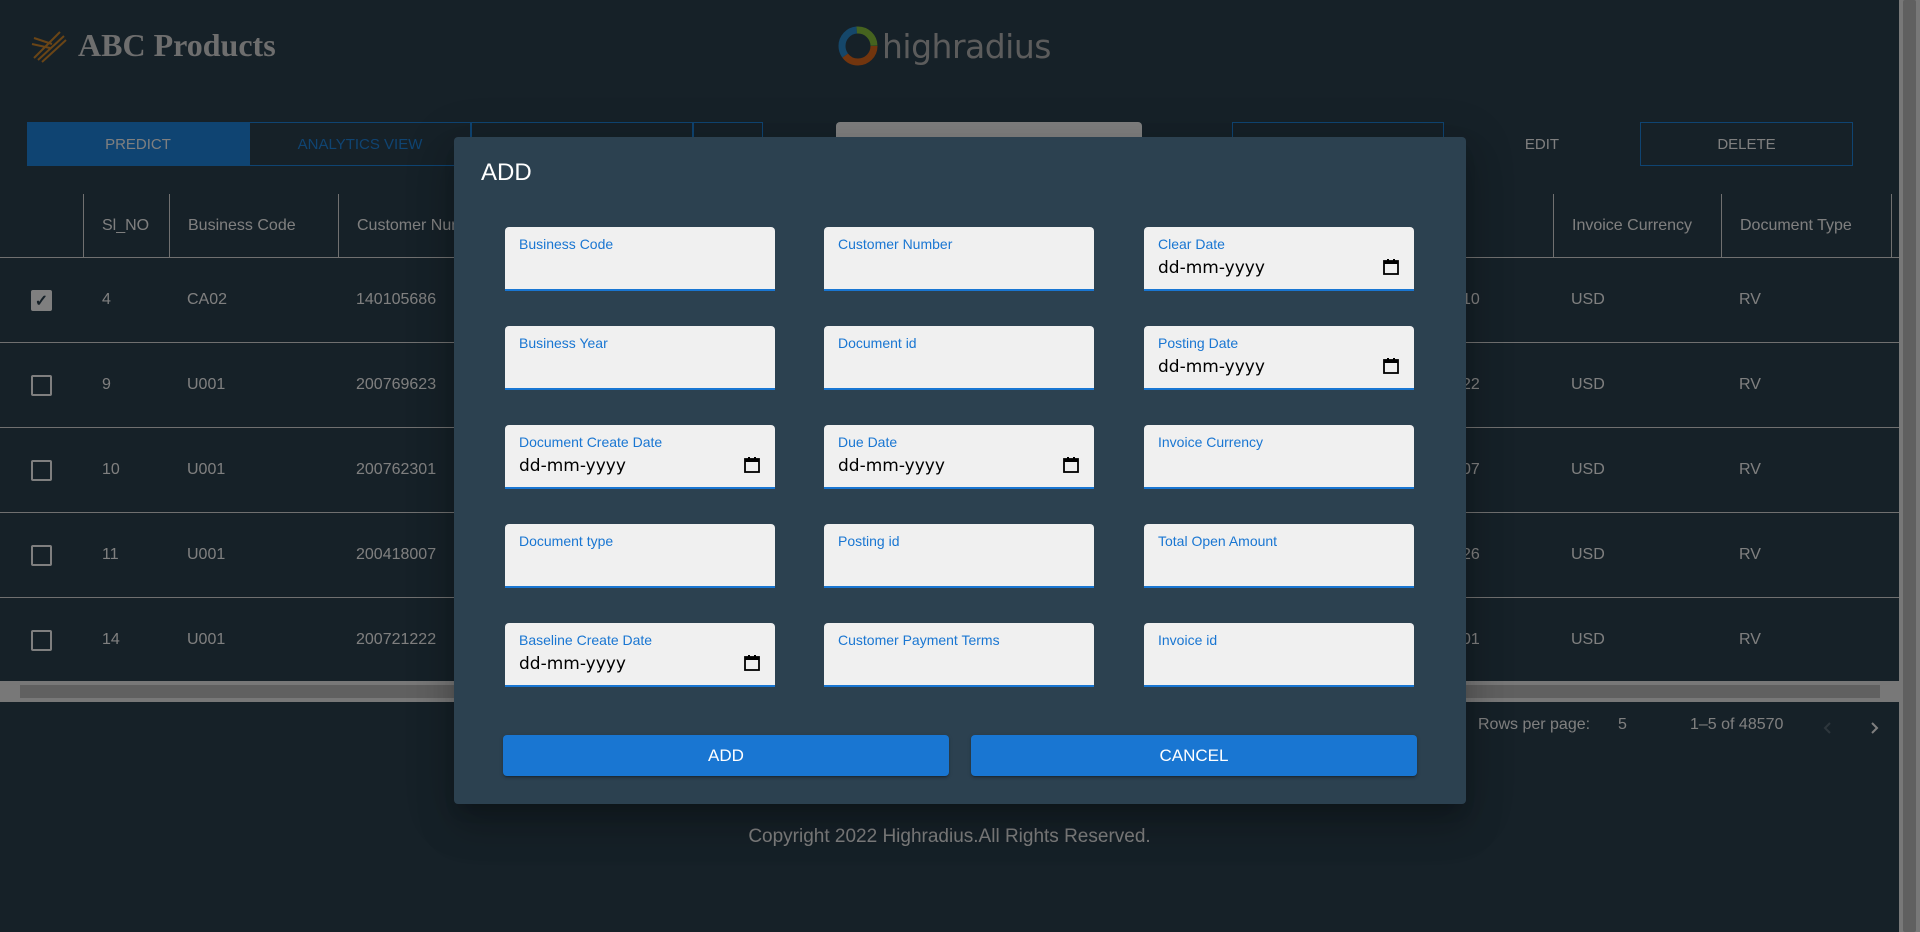 The image size is (1920, 932). What do you see at coordinates (572, 466) in the screenshot?
I see `document-create-date-placeholder: dd-mm-yyyy` at bounding box center [572, 466].